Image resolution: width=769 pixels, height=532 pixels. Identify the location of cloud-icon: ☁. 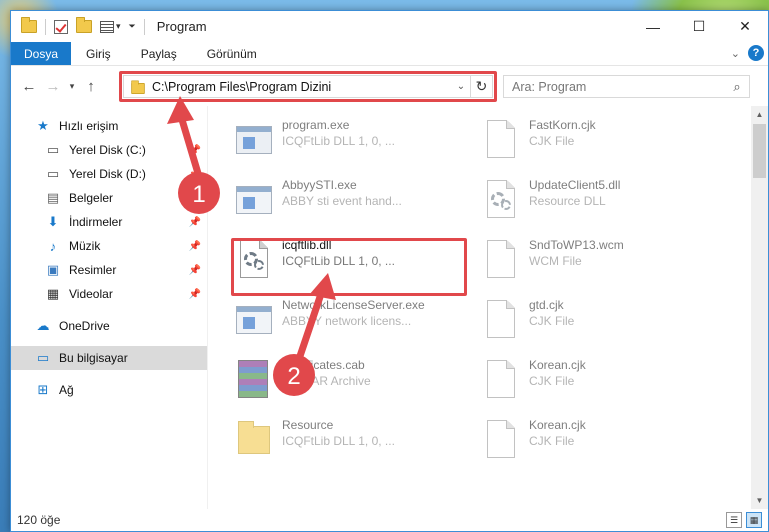
(43, 325).